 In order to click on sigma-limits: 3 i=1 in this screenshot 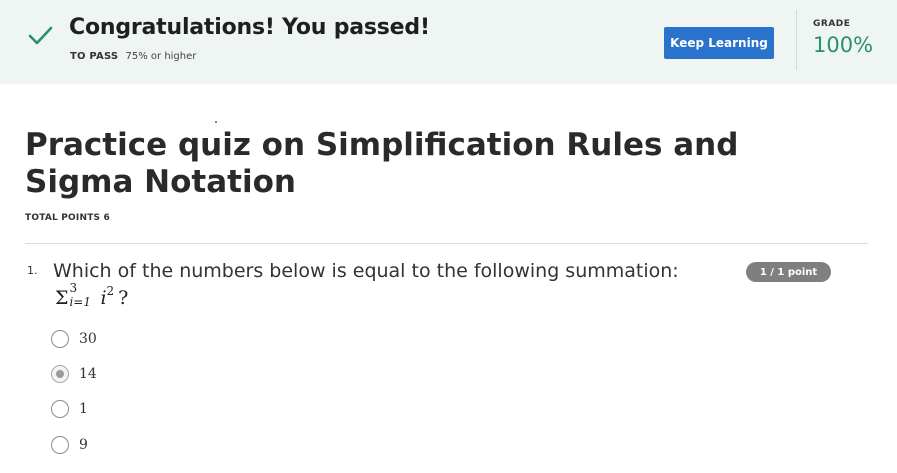, I will do `click(83, 295)`.